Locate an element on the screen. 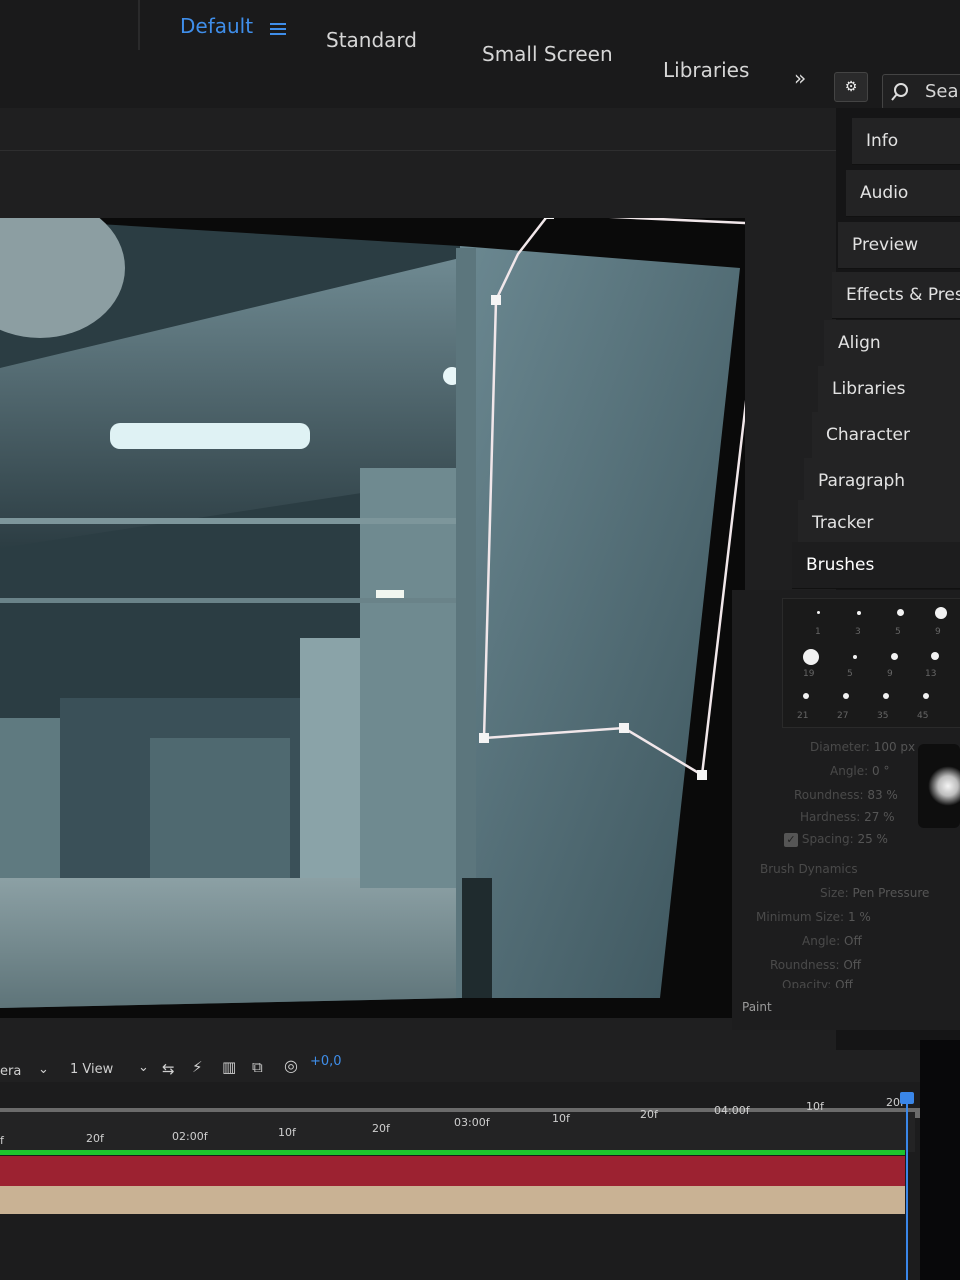  opacity-label: Opacity: is located at coordinates (807, 983).